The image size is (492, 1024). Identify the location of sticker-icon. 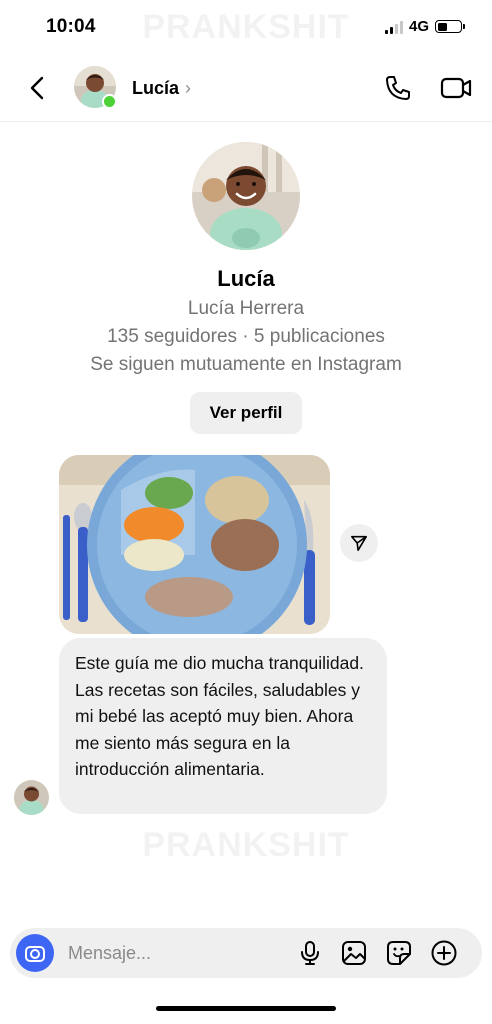
(399, 953).